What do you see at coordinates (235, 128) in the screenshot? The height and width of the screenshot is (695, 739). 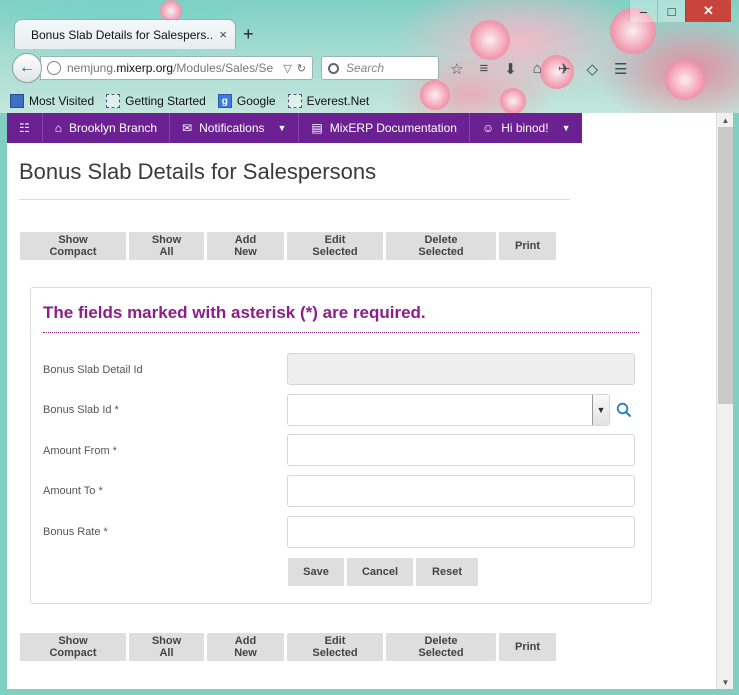 I see `menu-notifications: ✉ Notifications ▼` at bounding box center [235, 128].